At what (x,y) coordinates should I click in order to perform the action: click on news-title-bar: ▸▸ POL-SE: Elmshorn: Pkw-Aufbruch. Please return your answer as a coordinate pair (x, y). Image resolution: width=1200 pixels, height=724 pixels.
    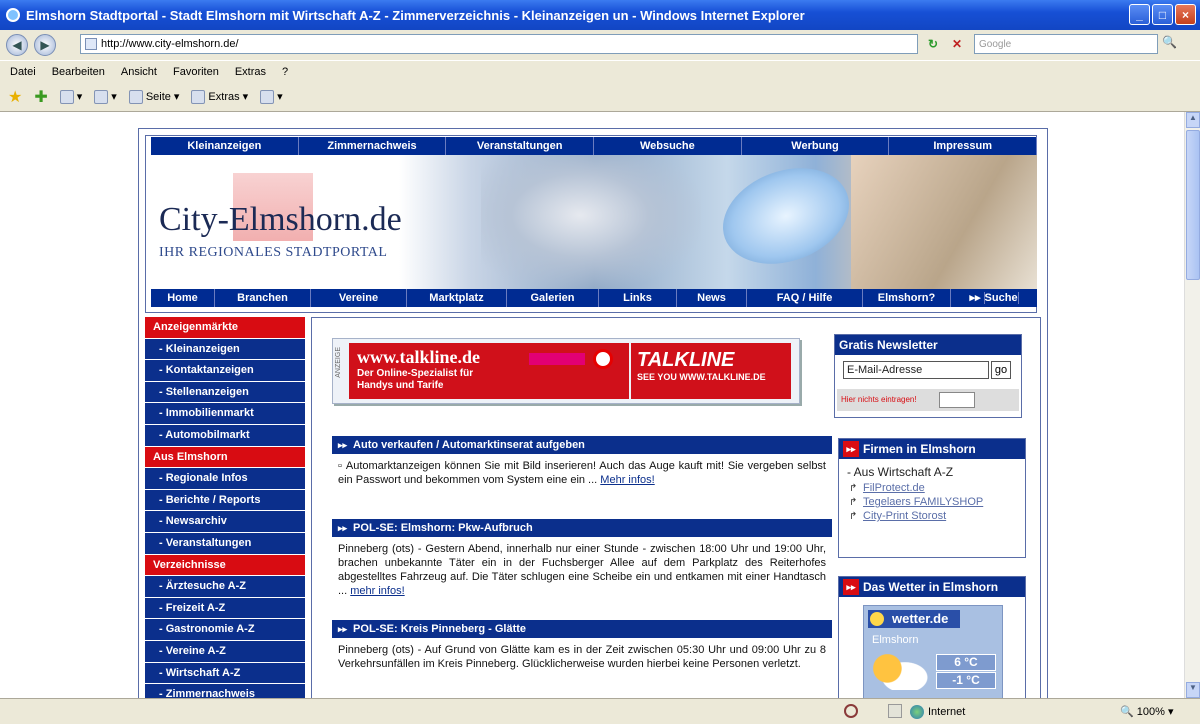
    Looking at the image, I should click on (582, 528).